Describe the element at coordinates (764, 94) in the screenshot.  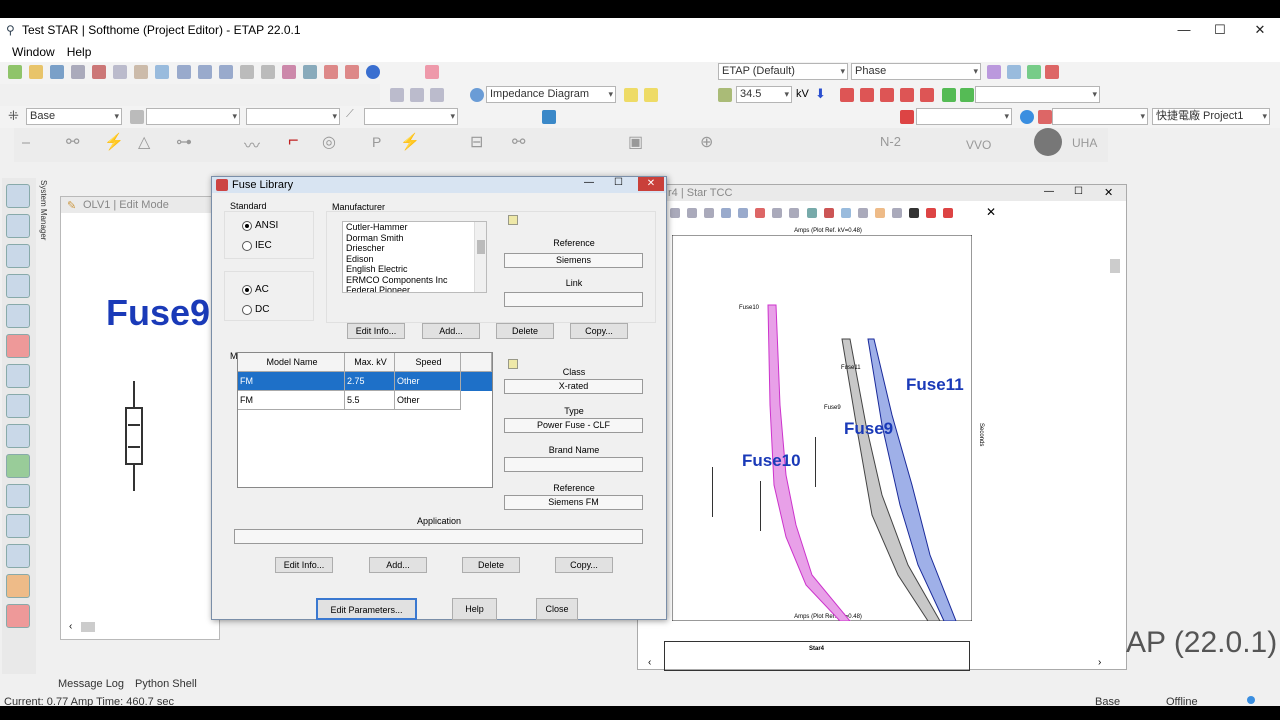
I see `kv-input: 34.5` at that location.